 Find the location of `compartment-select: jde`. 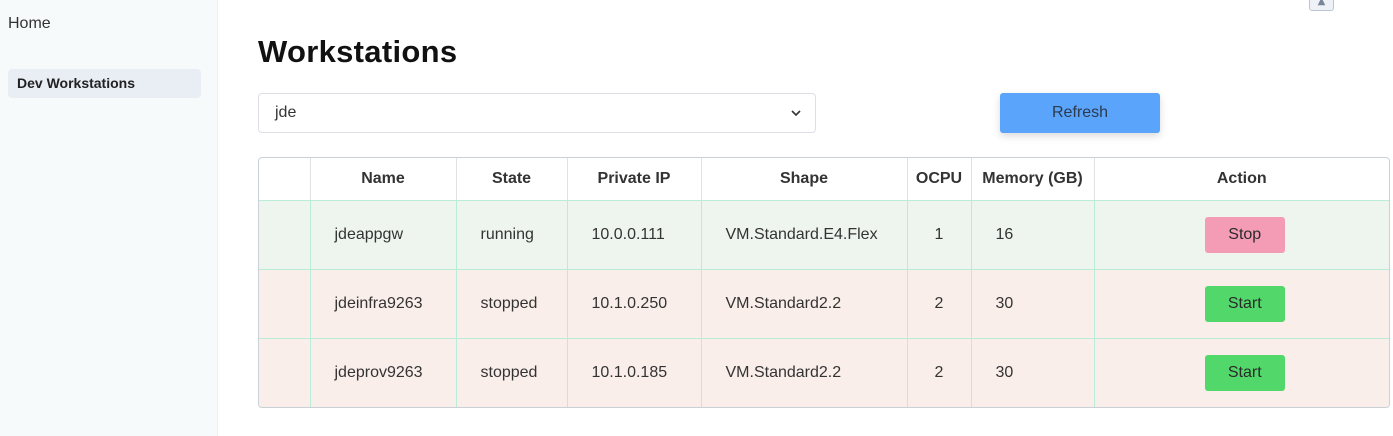

compartment-select: jde is located at coordinates (537, 113).